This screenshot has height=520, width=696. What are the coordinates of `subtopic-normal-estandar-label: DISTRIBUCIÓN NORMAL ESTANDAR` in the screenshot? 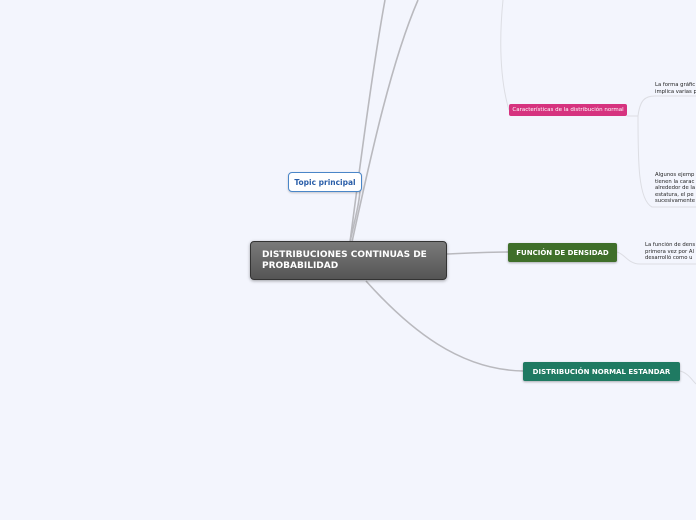 It's located at (601, 371).